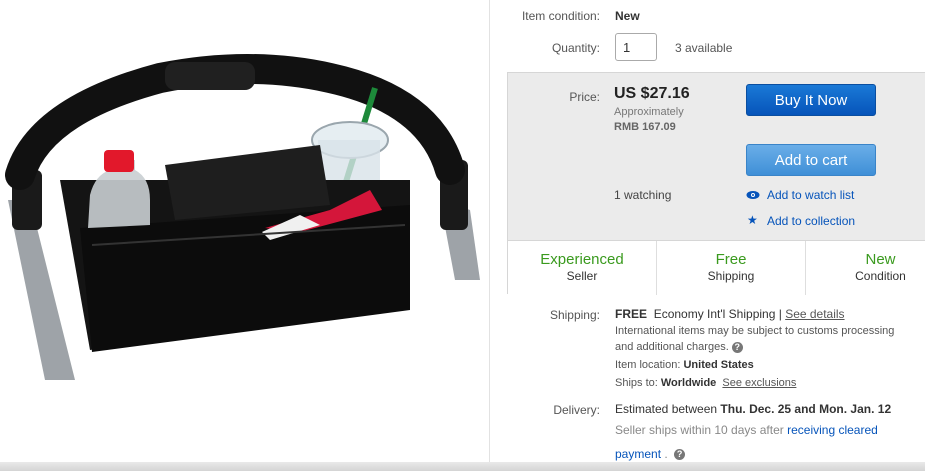  Describe the element at coordinates (832, 430) in the screenshot. I see `receiving-cleared-link: receiving cleared` at that location.